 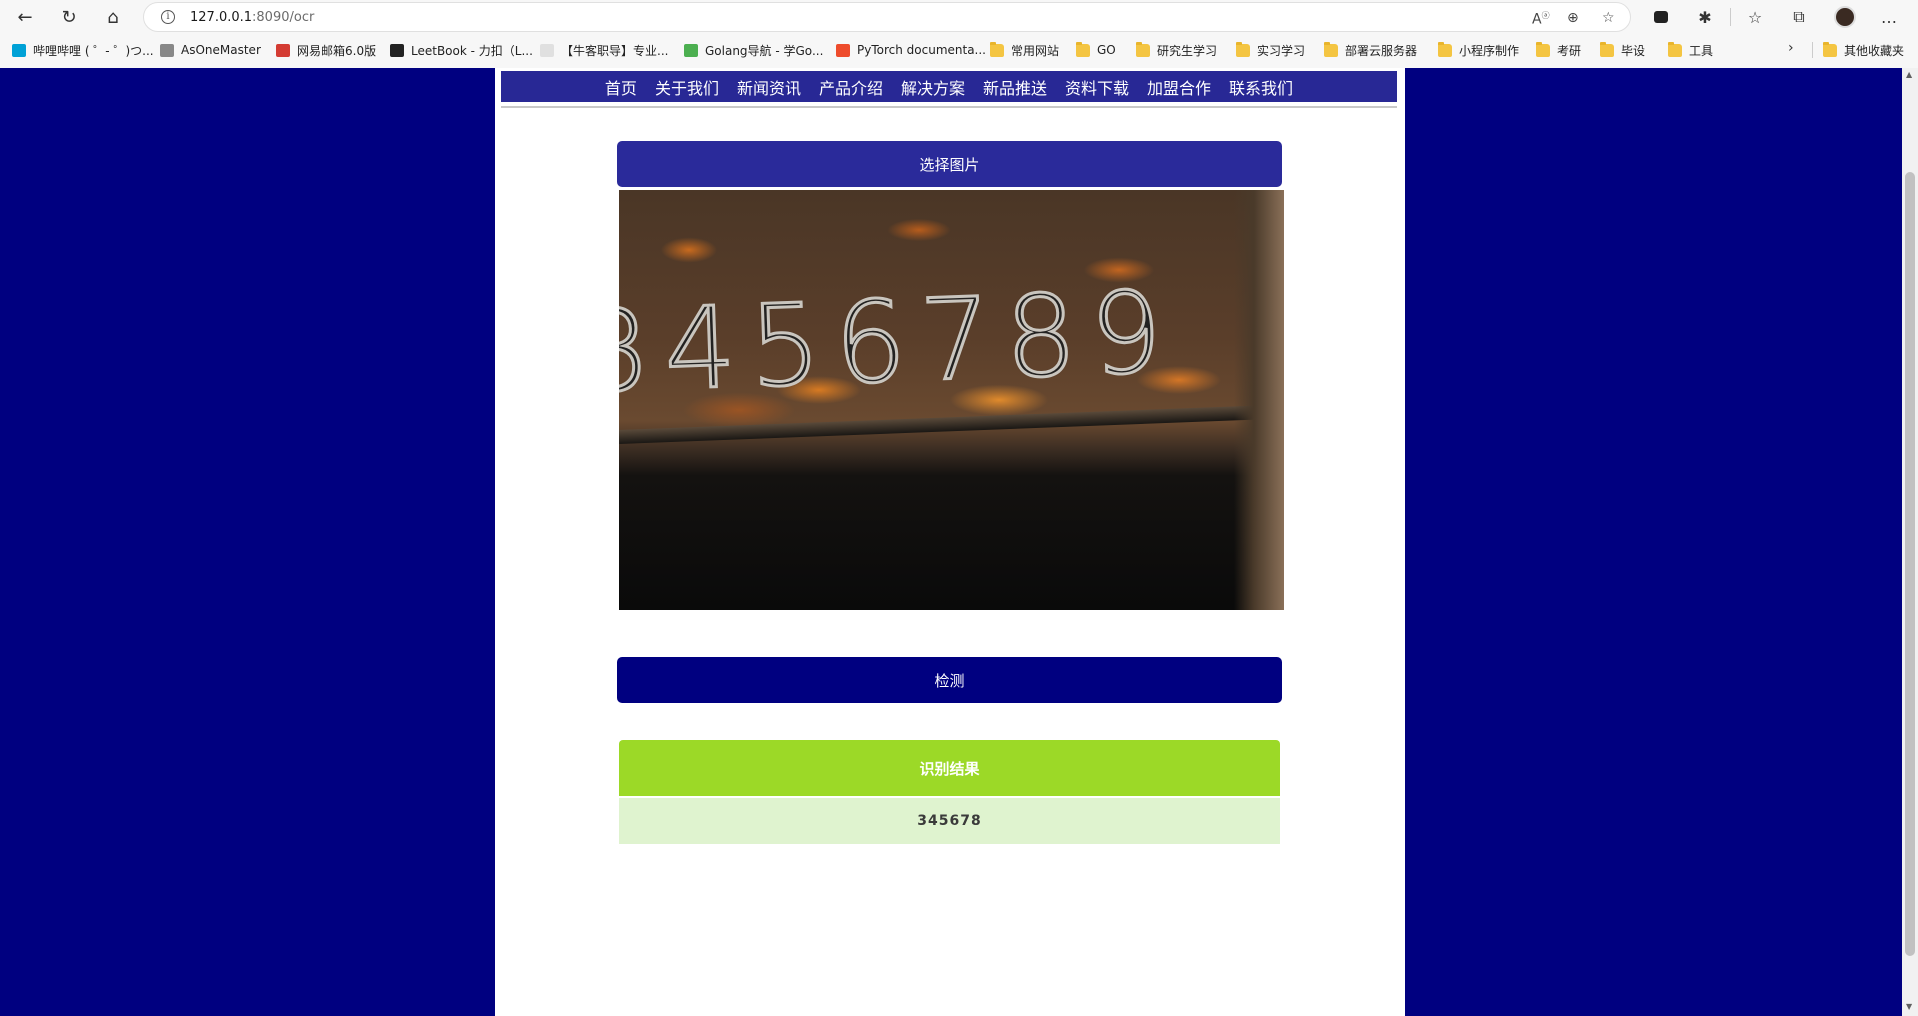 I want to click on bookmarks-overflow-chevron-icon: ›, so click(x=1791, y=48).